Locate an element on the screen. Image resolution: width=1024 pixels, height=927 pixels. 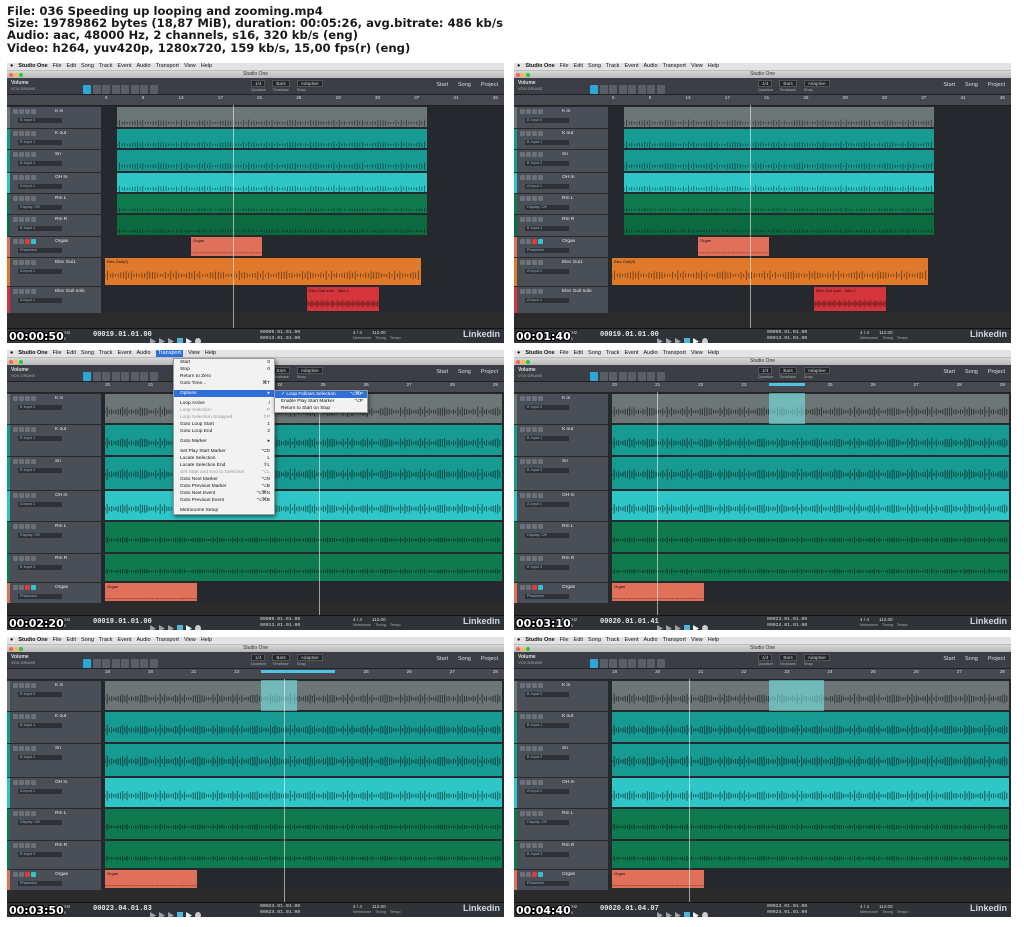
quantize-select: 1/4Quantize is located at coordinates (766, 660).